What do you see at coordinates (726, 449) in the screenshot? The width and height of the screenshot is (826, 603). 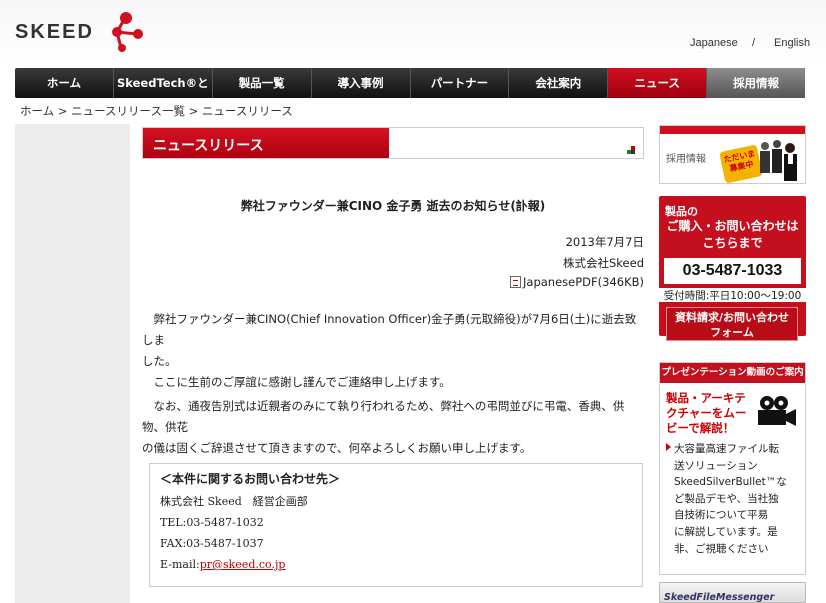 I see `presentation-desc-line: 大容量高速ファイル転` at bounding box center [726, 449].